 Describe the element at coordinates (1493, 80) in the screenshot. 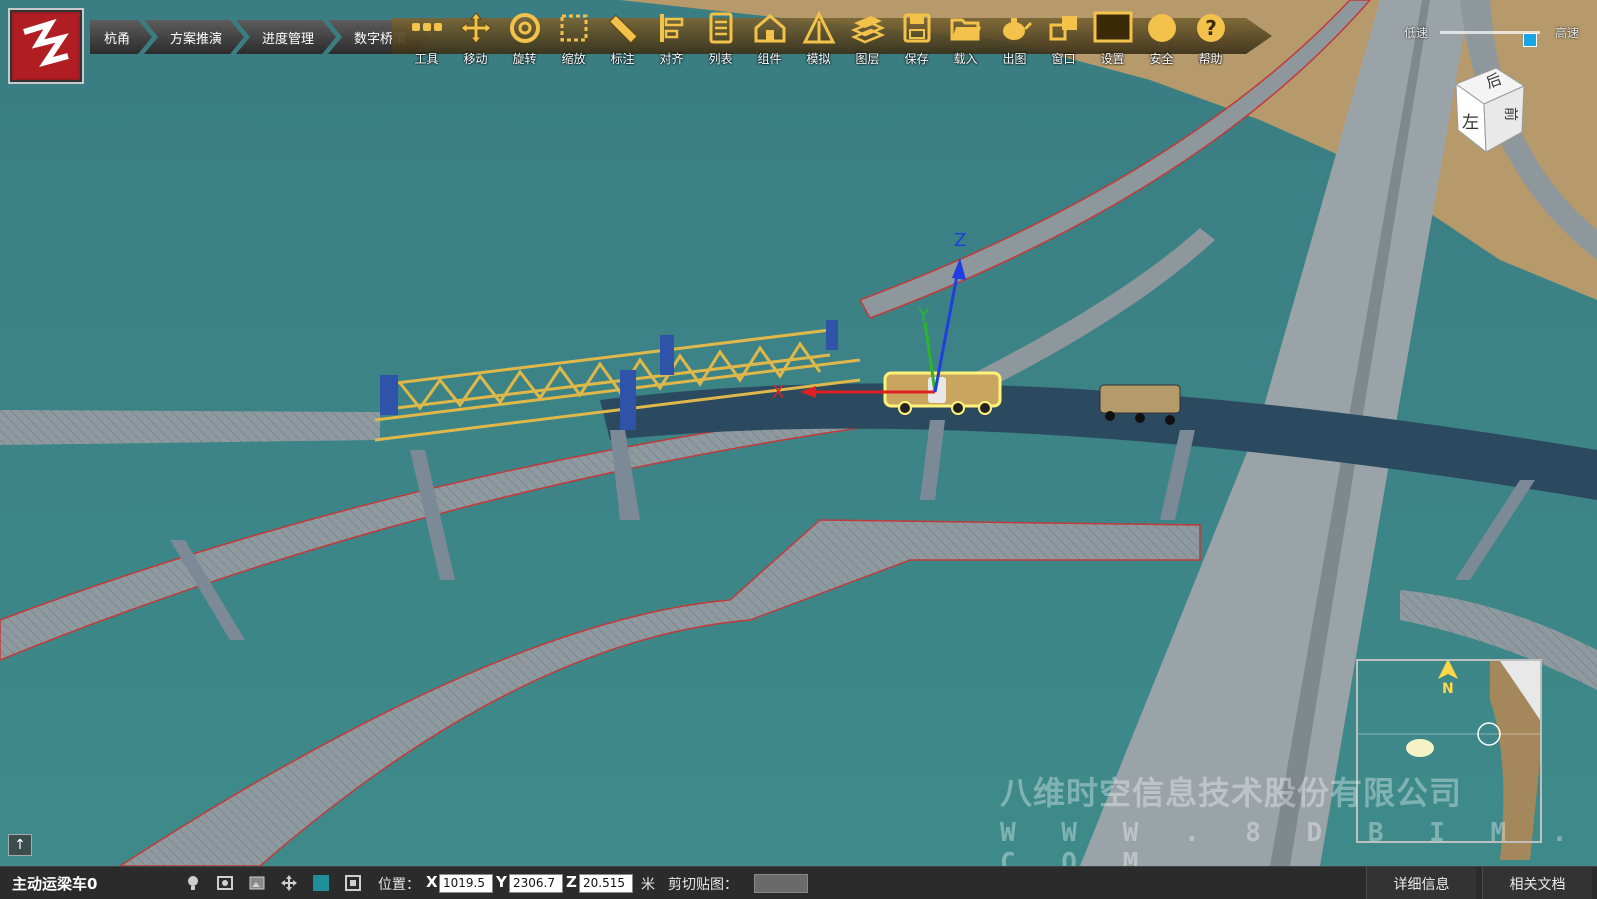

I see `view-cube-top-label: 后` at that location.